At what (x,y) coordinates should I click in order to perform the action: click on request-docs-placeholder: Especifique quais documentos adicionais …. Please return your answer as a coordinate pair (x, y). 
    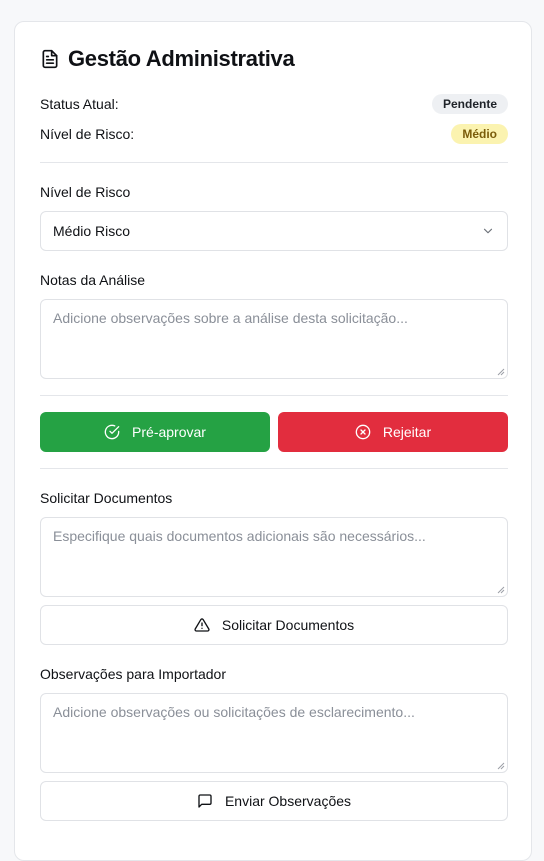
    Looking at the image, I should click on (239, 536).